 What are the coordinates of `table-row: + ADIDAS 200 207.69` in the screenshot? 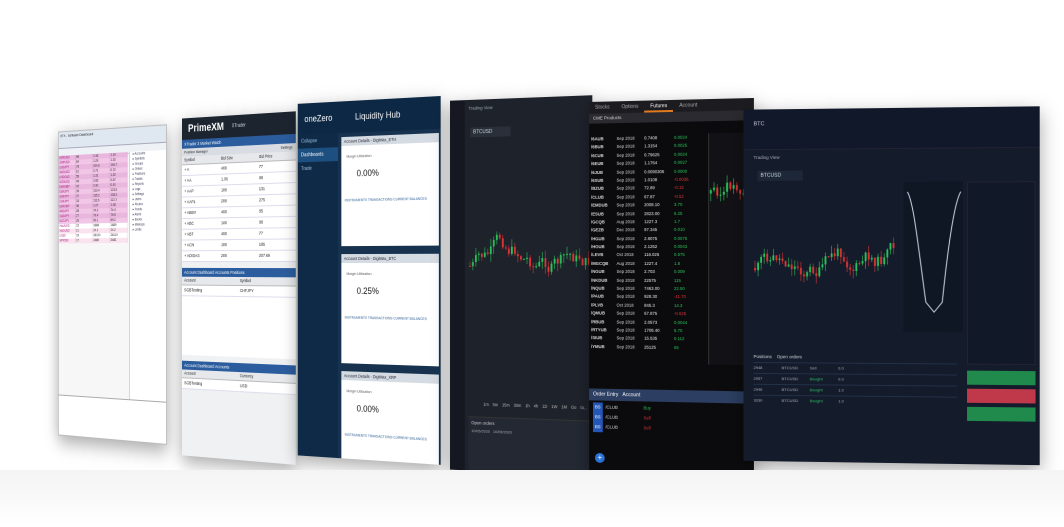 It's located at (238, 256).